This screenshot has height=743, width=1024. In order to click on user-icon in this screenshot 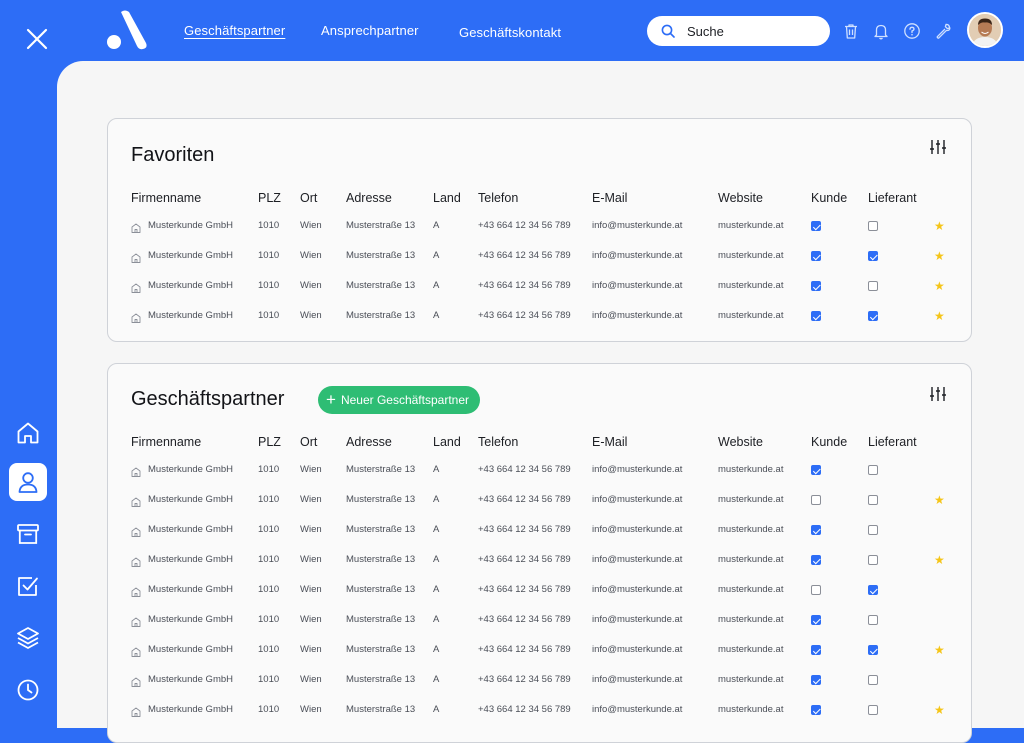, I will do `click(28, 482)`.